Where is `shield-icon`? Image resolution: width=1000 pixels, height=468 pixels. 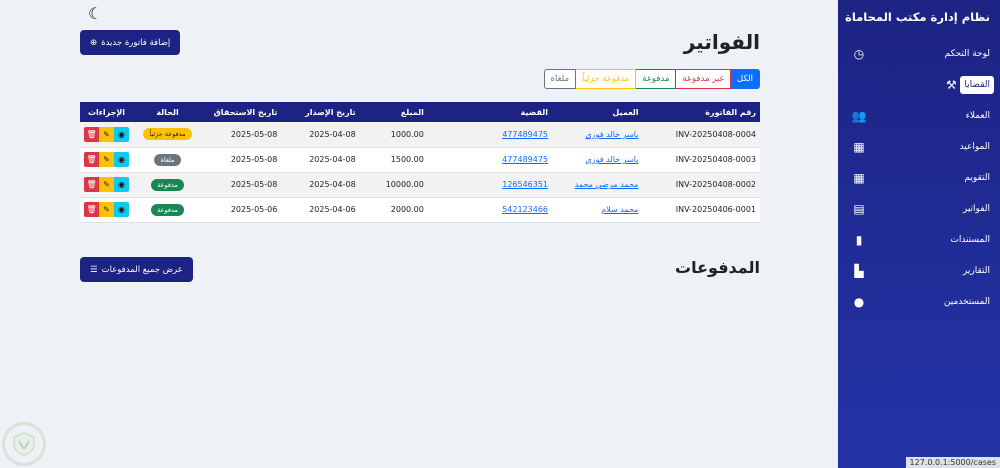 shield-icon is located at coordinates (24, 444).